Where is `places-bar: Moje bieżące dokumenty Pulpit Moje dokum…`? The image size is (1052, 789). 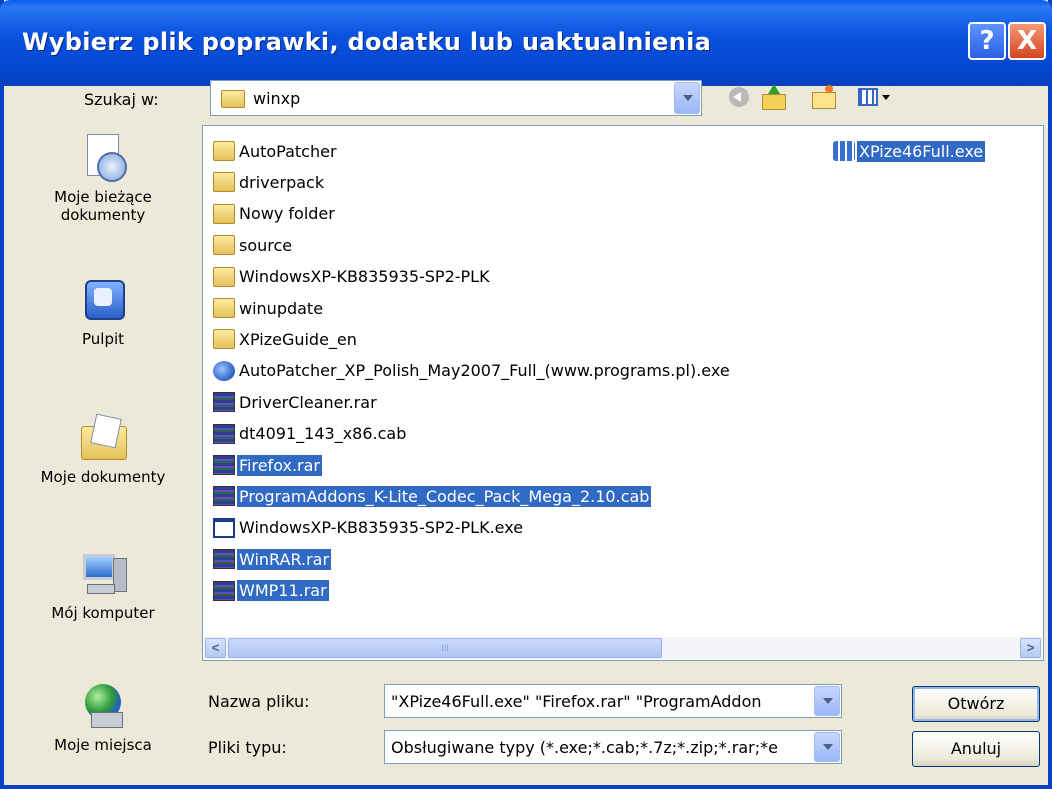
places-bar: Moje bieżące dokumenty Pulpit Moje dokum… is located at coordinates (103, 448).